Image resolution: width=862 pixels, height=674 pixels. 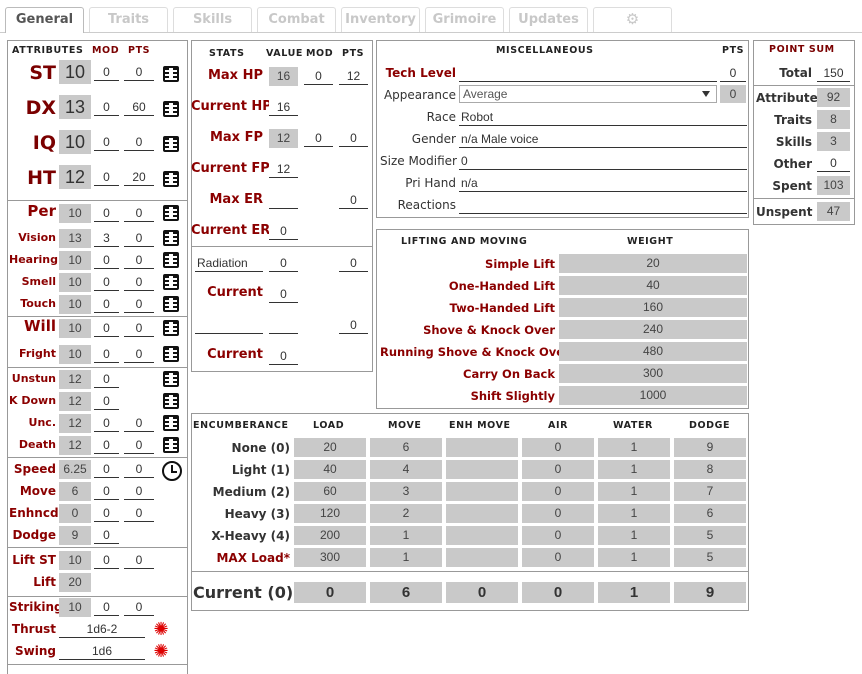 What do you see at coordinates (106, 328) in the screenshot?
I see `will-mod-input: 0` at bounding box center [106, 328].